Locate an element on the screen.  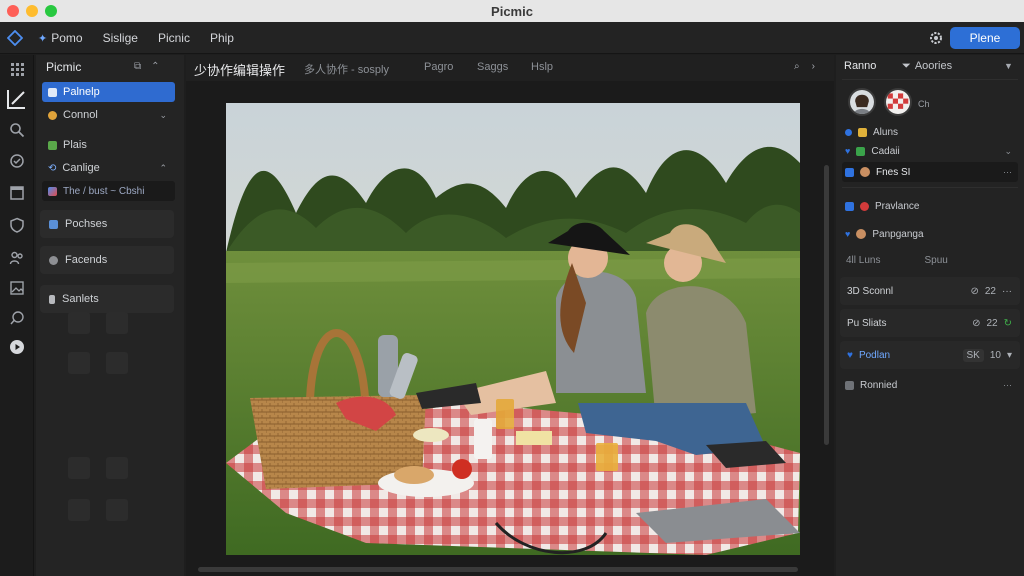
avatar-count: Ch is located at coordinates (924, 104).